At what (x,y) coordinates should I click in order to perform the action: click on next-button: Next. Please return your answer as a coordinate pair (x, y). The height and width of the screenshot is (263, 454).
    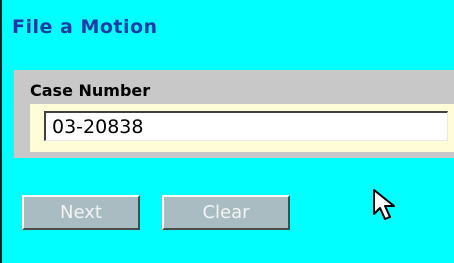
    Looking at the image, I should click on (81, 212).